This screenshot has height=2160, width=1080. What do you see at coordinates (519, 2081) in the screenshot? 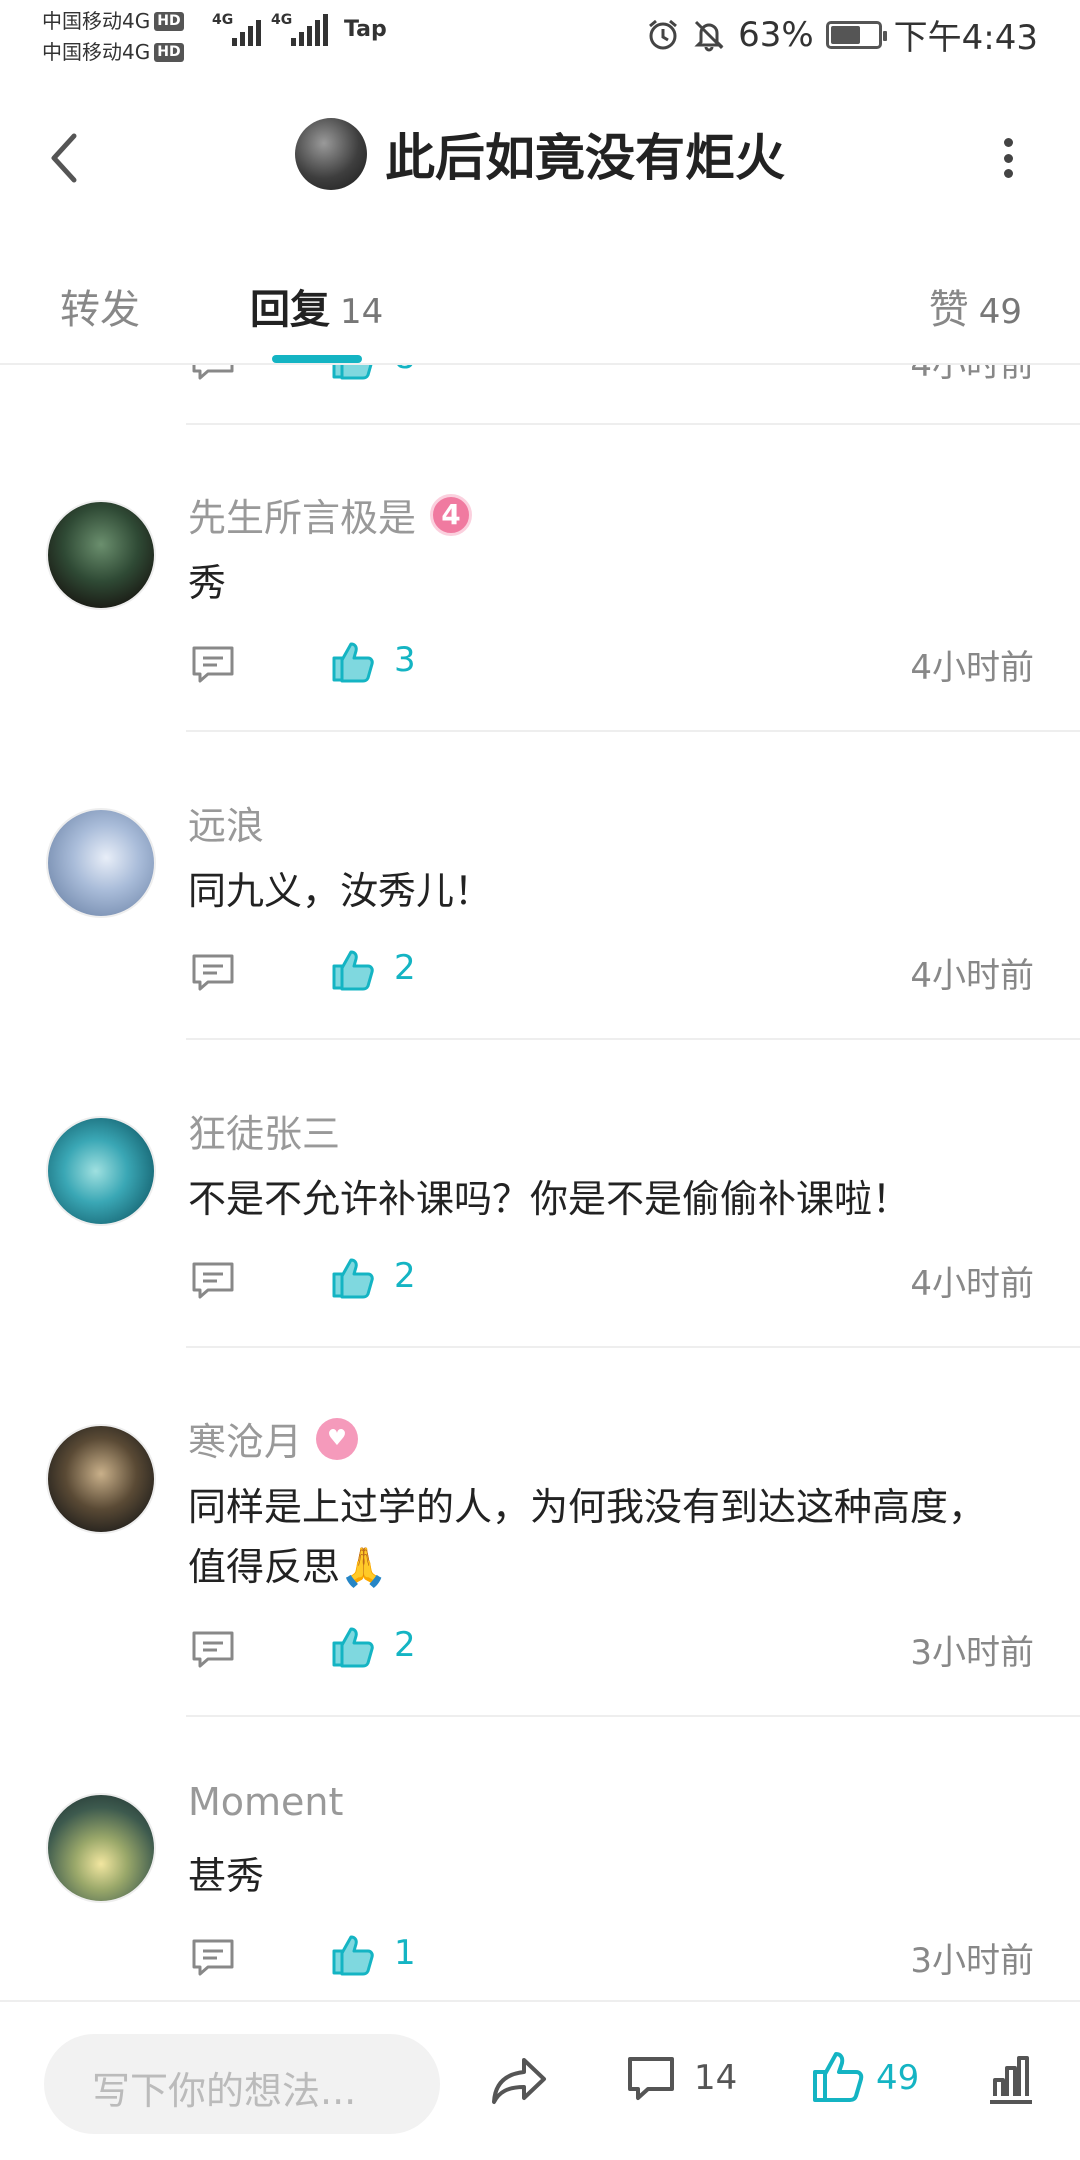
I see `share-icon` at bounding box center [519, 2081].